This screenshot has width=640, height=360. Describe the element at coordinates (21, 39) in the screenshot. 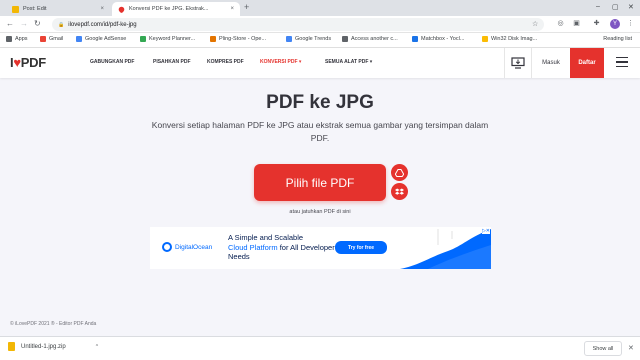

I see `bookmark-label: Apps` at that location.